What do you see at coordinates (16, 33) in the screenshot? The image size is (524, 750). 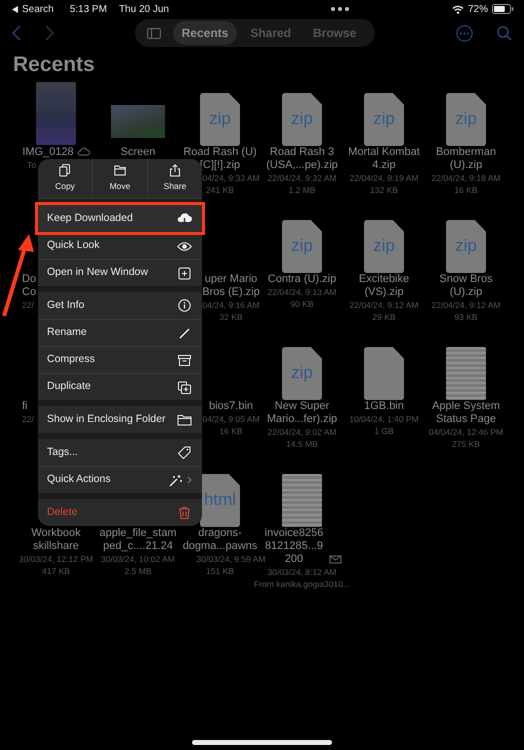 I see `back-chevron-icon` at bounding box center [16, 33].